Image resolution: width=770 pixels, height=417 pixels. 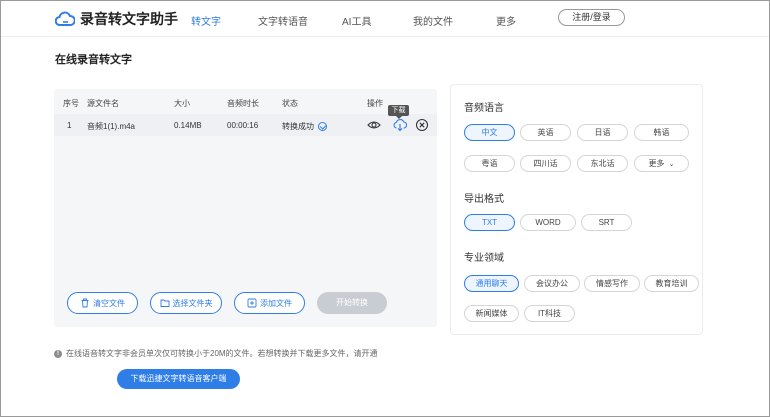 I want to click on add-file-icon, so click(x=252, y=303).